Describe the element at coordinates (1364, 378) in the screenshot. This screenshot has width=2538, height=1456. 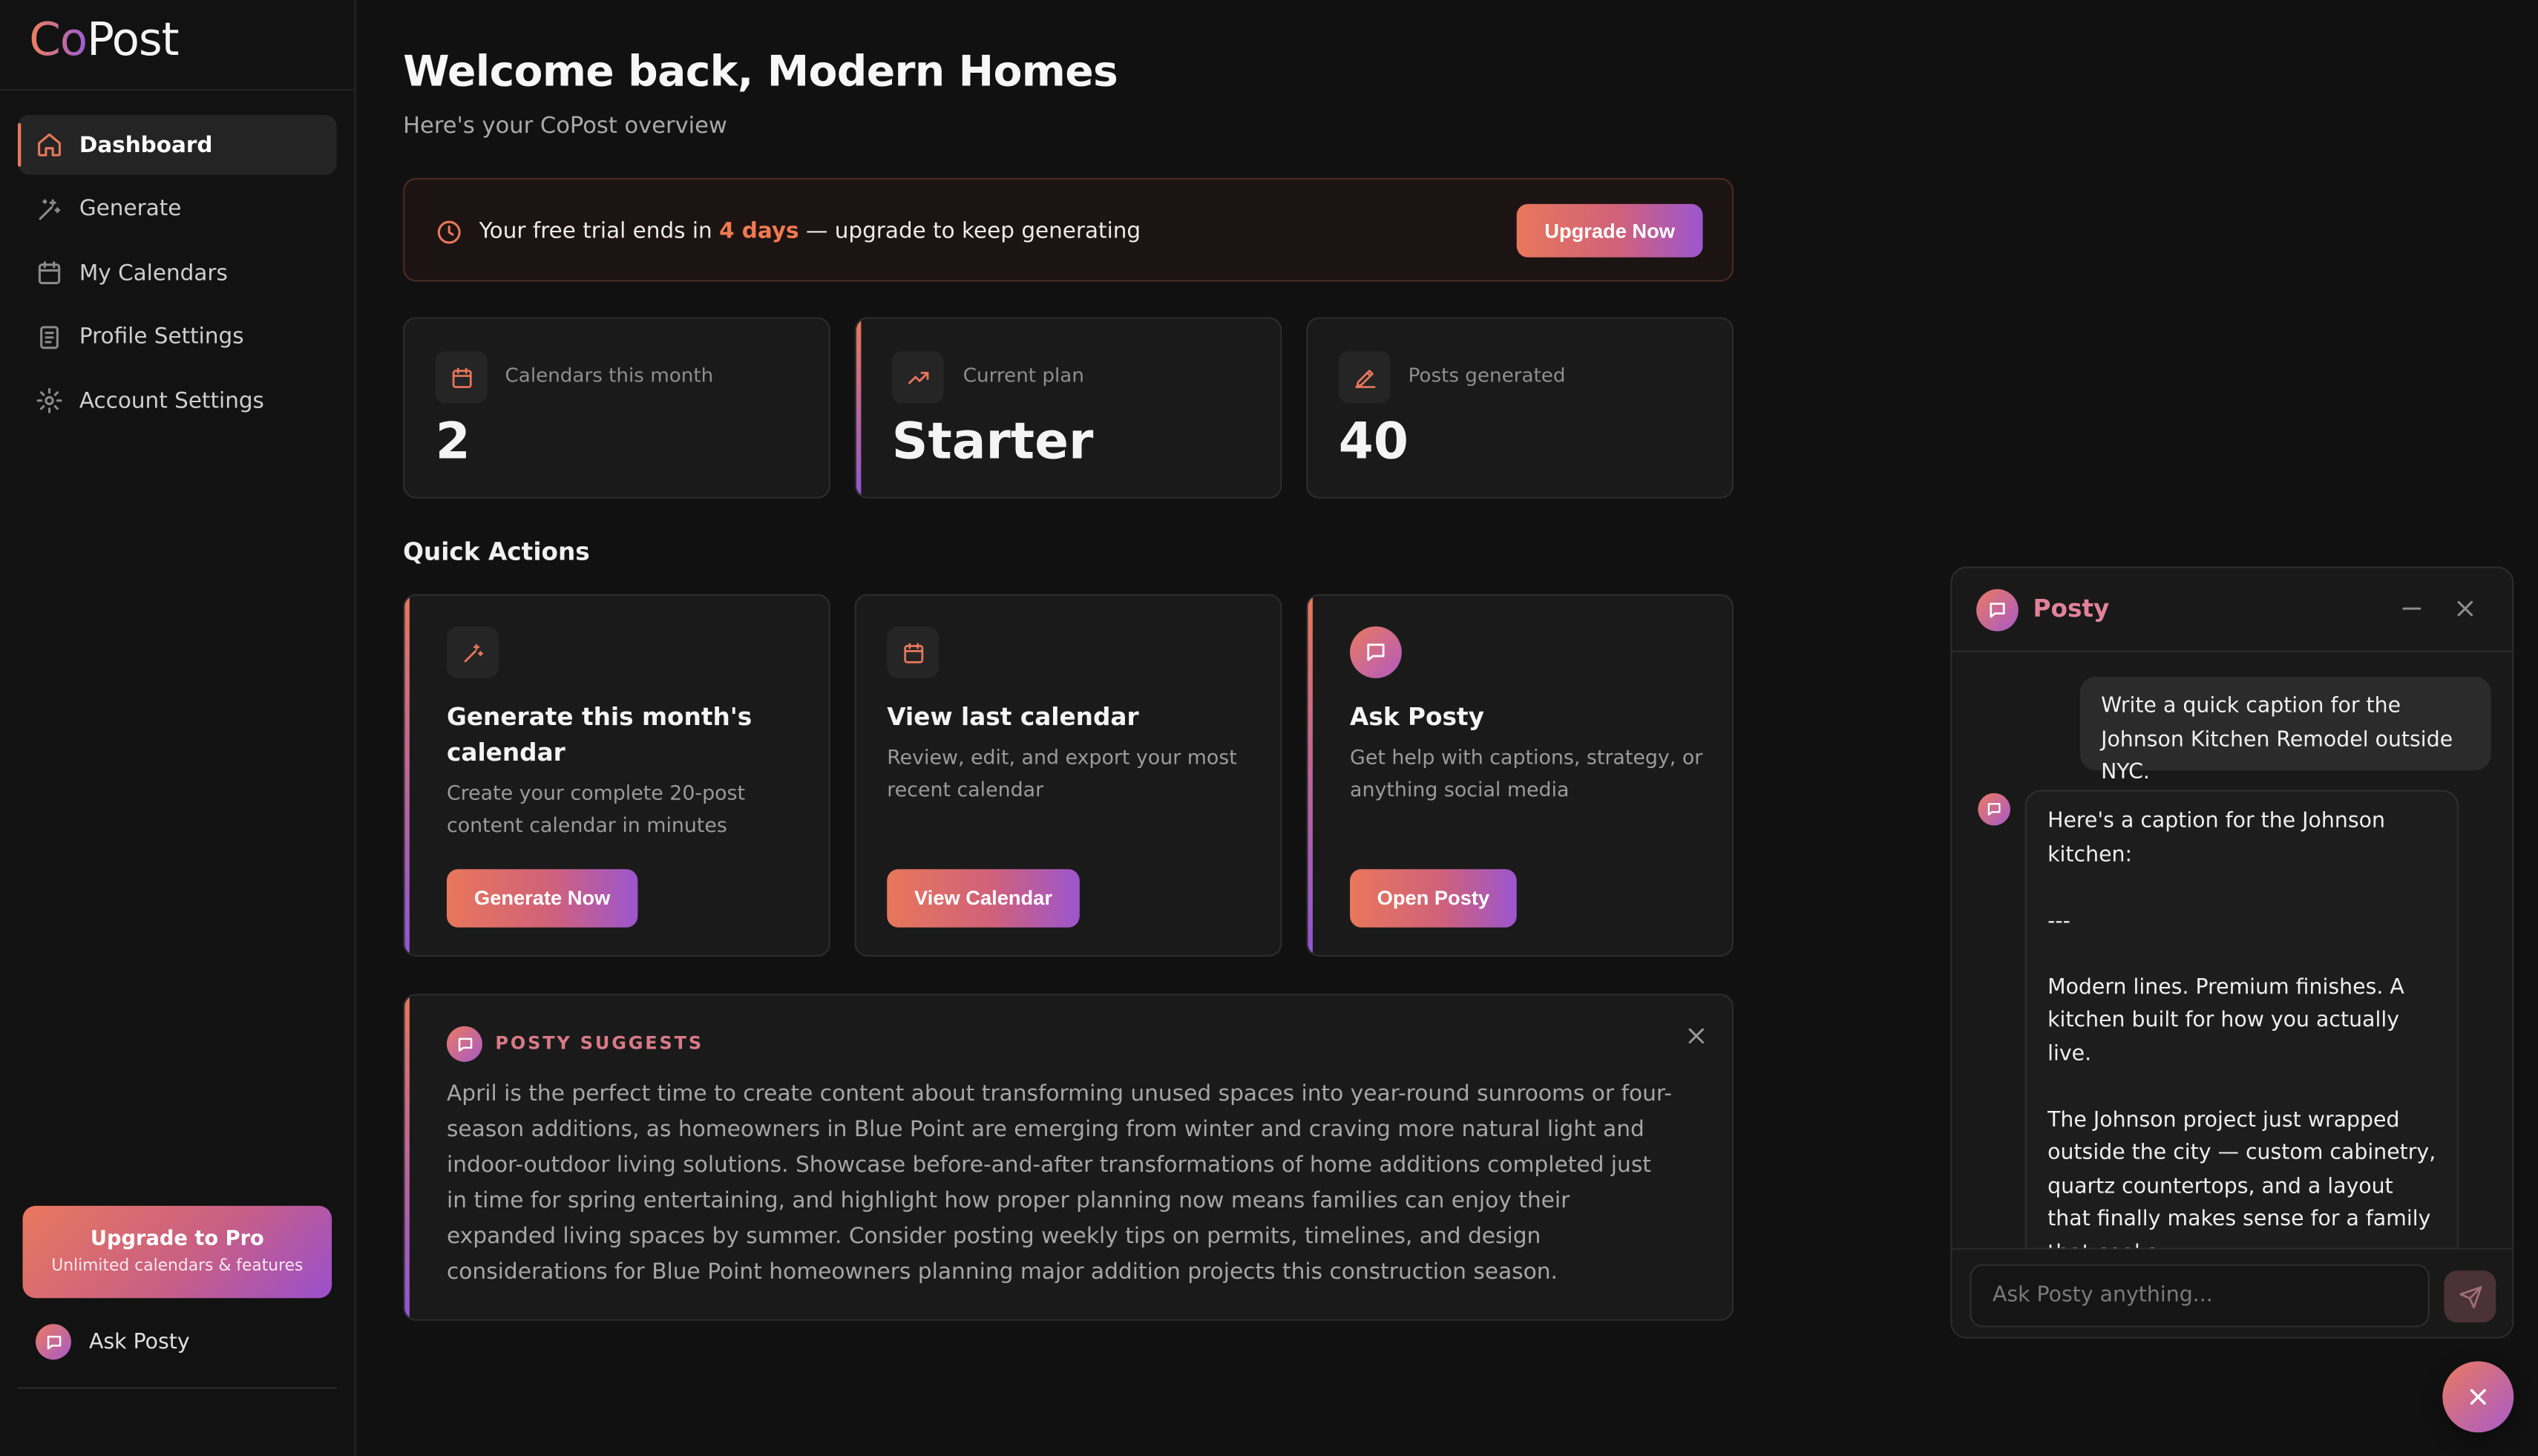
I see `pen-icon` at that location.